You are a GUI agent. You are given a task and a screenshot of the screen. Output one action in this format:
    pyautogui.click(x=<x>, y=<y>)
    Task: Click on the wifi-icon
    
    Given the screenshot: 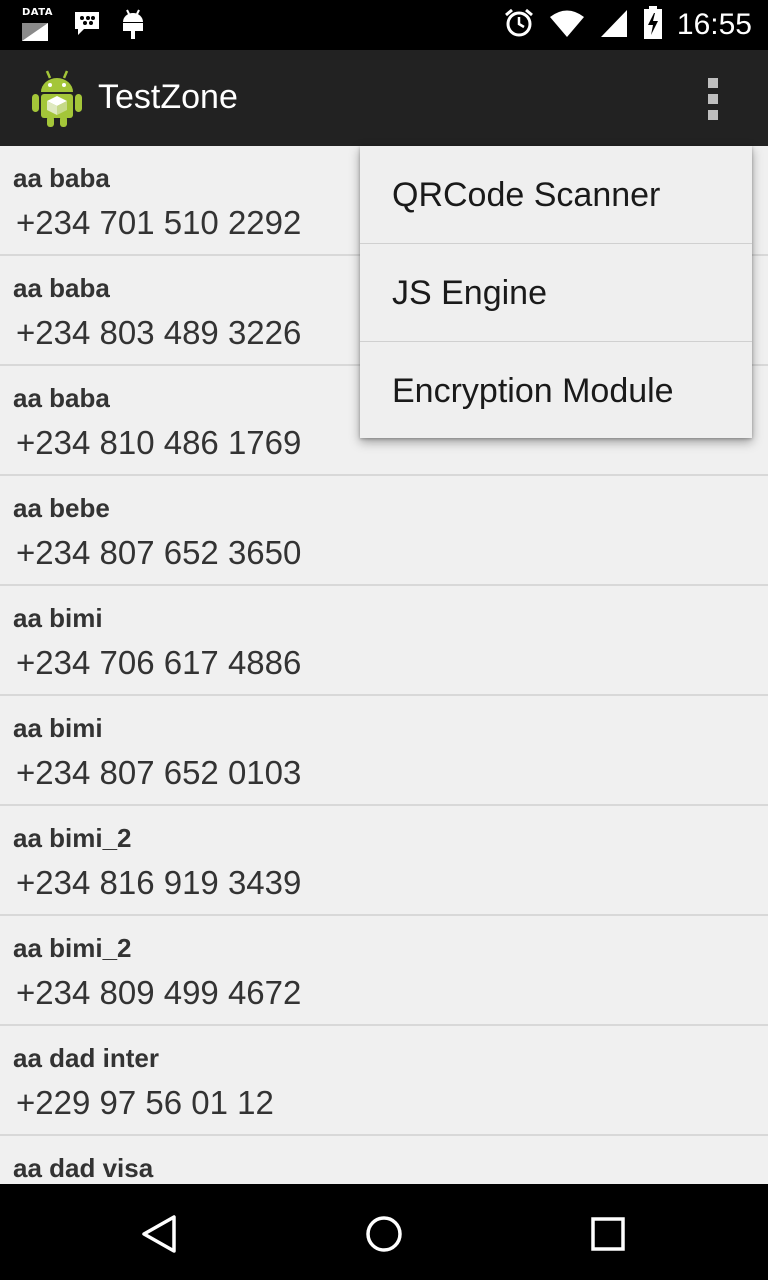 What is the action you would take?
    pyautogui.click(x=567, y=25)
    